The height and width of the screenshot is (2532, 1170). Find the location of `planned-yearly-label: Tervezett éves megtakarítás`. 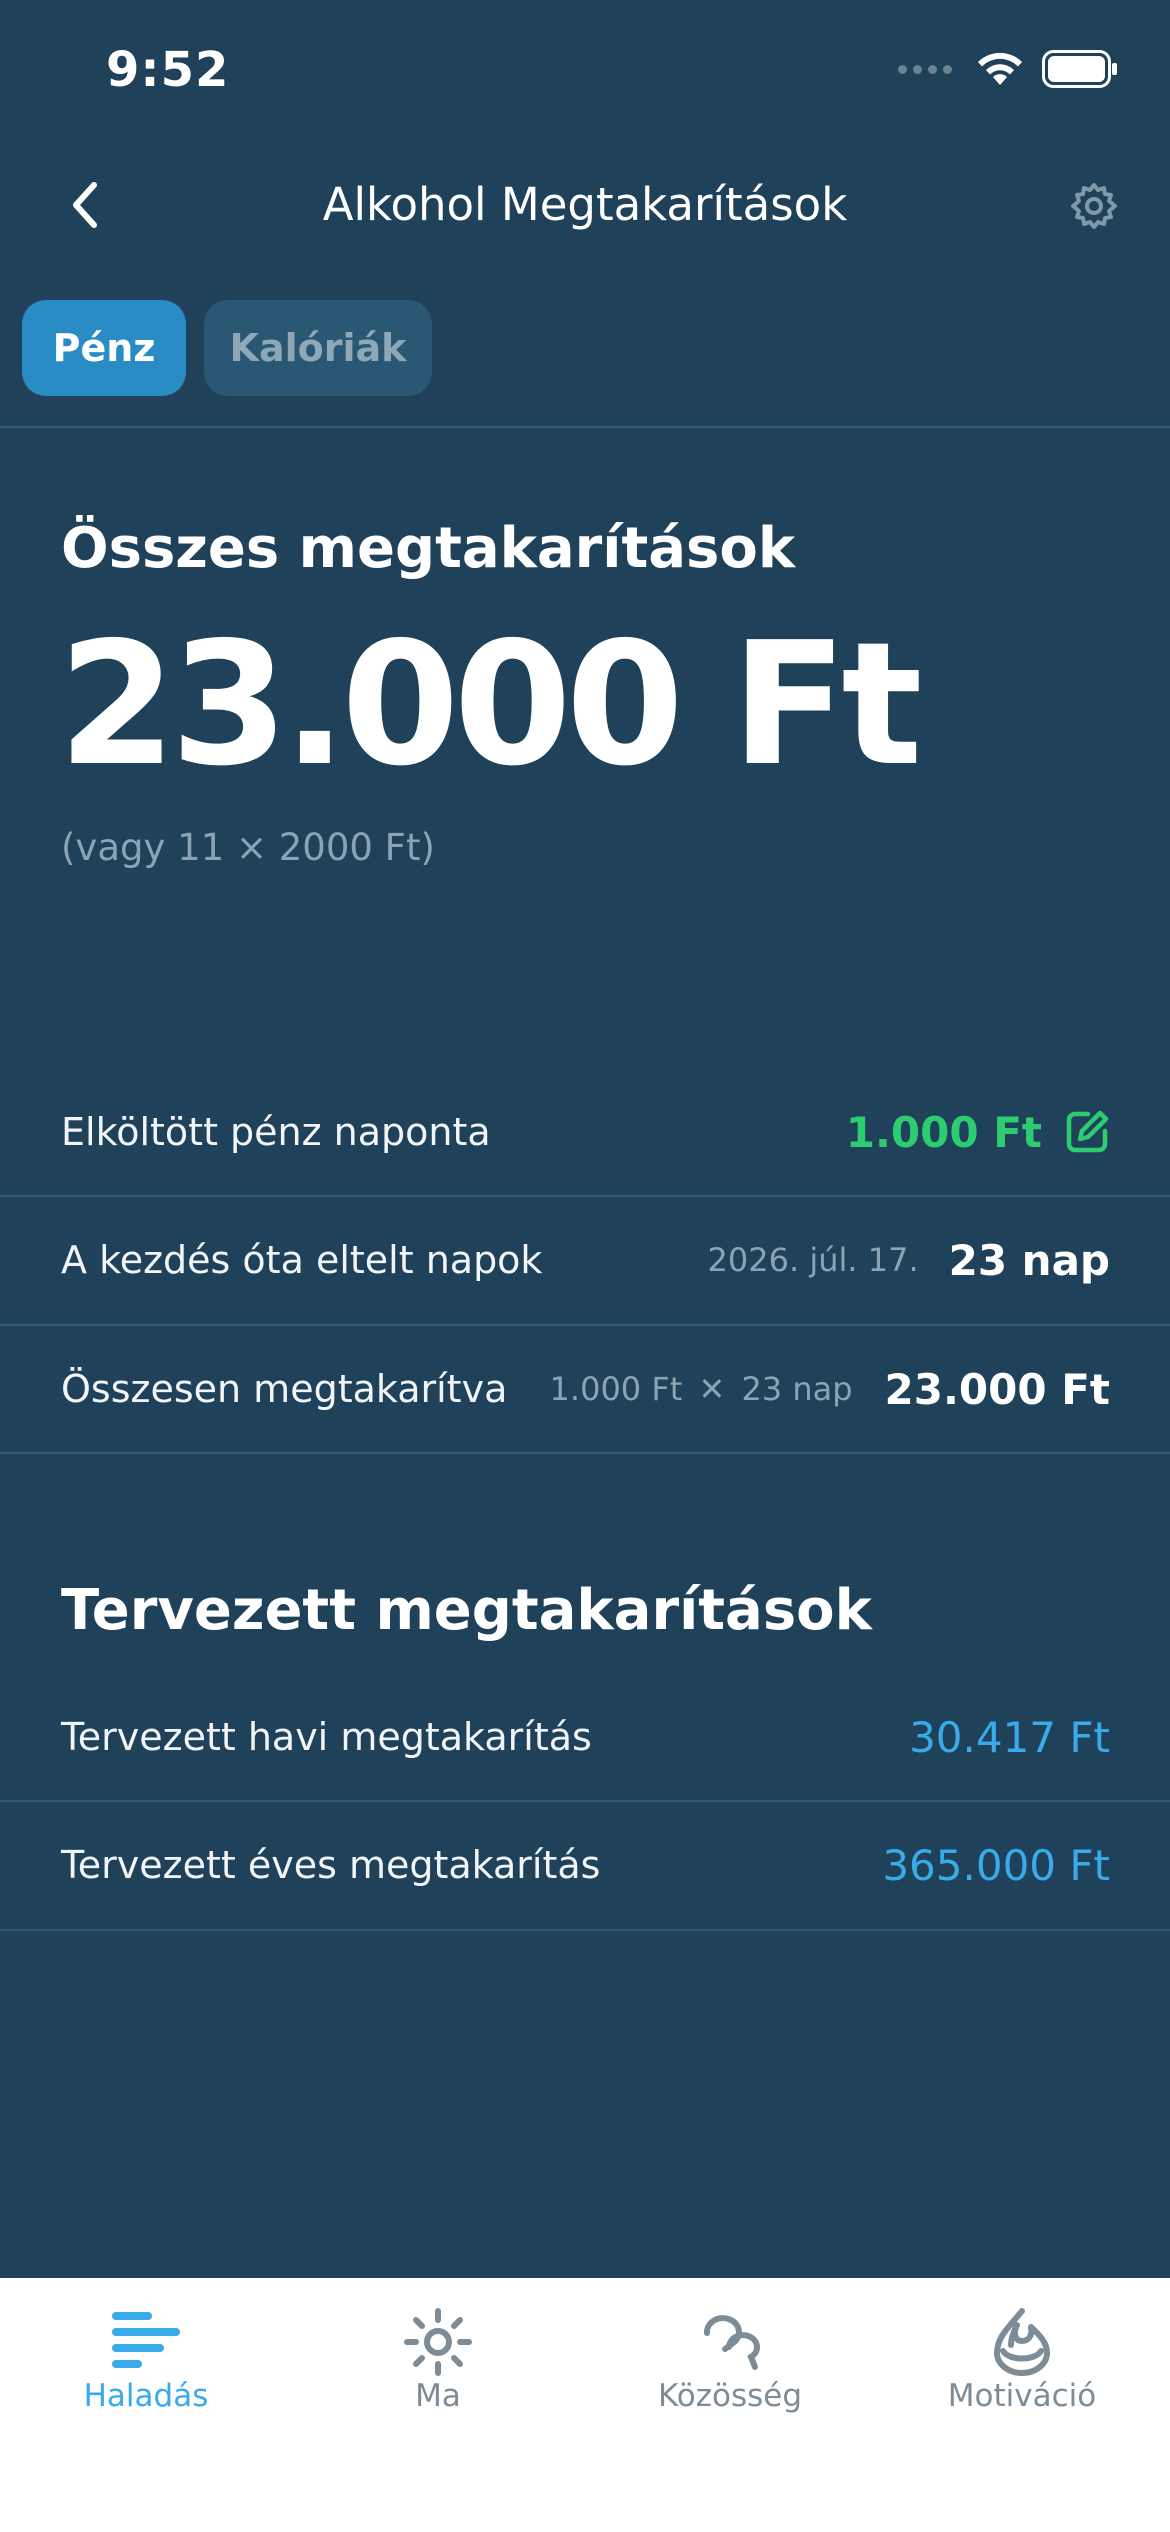

planned-yearly-label: Tervezett éves megtakarítás is located at coordinates (331, 1865).